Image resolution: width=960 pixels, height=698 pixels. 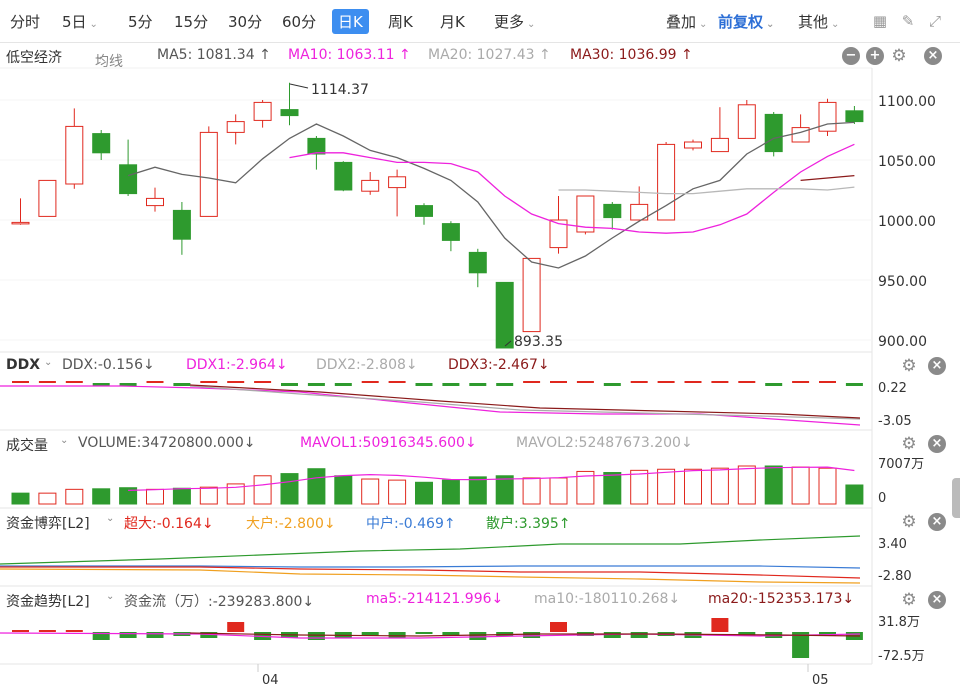 What do you see at coordinates (388, 443) in the screenshot?
I see `mavol1-value: MAVOL1:50916345.600↓` at bounding box center [388, 443].